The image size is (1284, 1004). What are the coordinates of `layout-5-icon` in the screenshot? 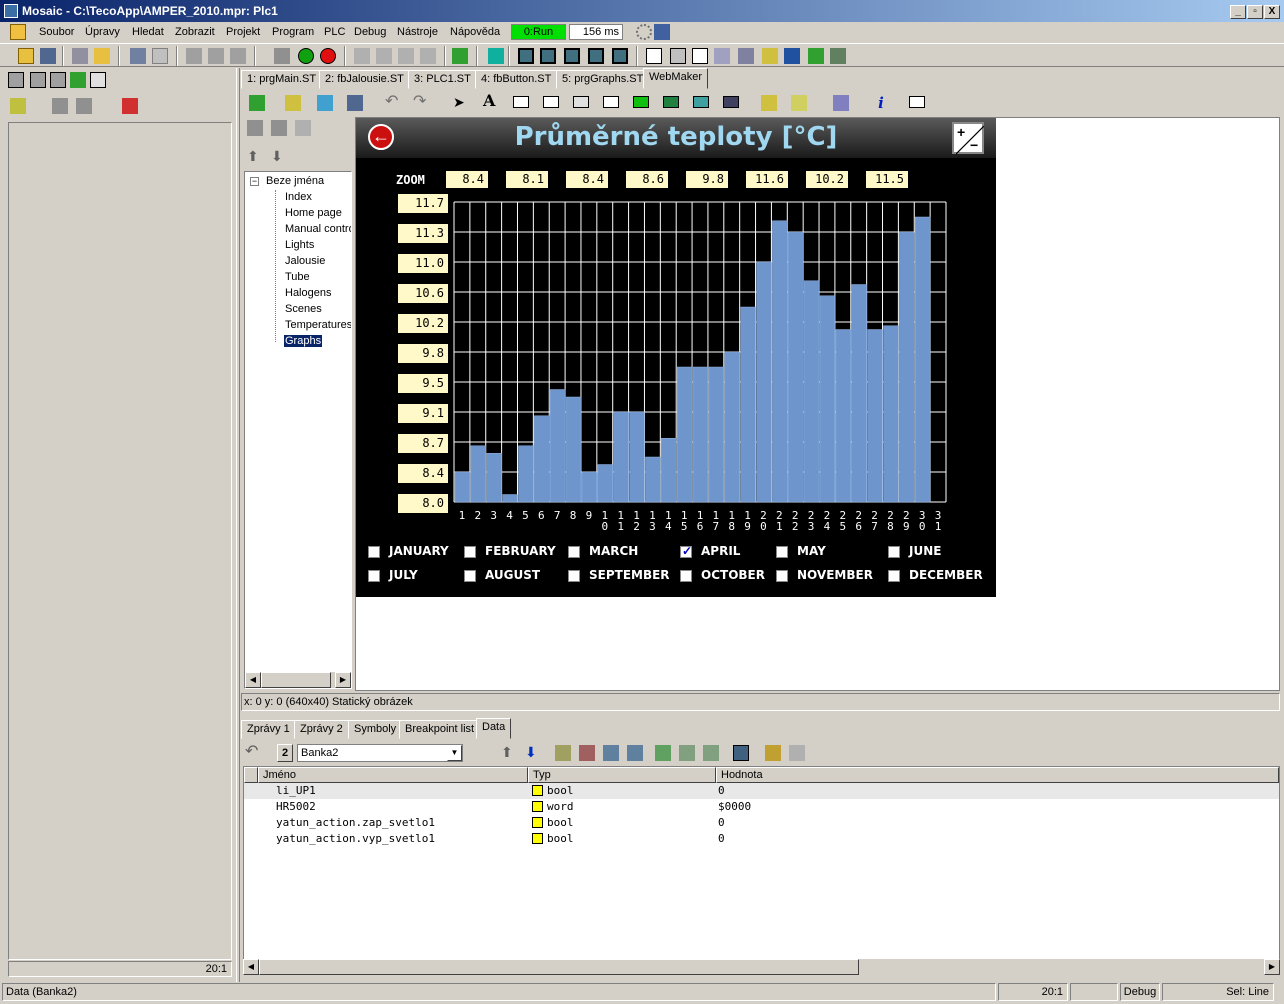 It's located at (620, 56).